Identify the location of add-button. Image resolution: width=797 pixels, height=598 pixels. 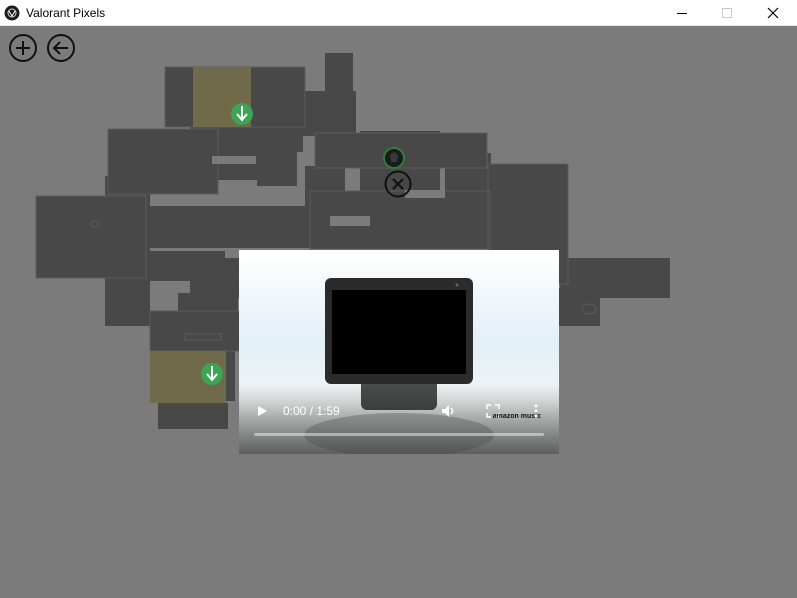
(23, 48).